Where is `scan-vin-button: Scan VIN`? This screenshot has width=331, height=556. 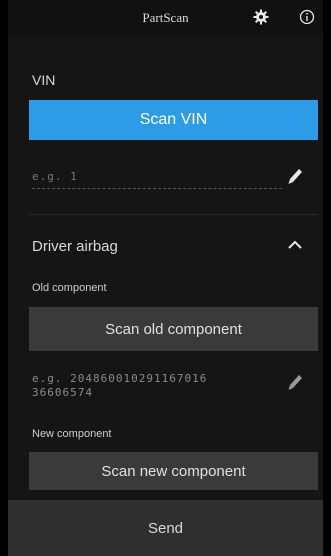
scan-vin-button: Scan VIN is located at coordinates (173, 120).